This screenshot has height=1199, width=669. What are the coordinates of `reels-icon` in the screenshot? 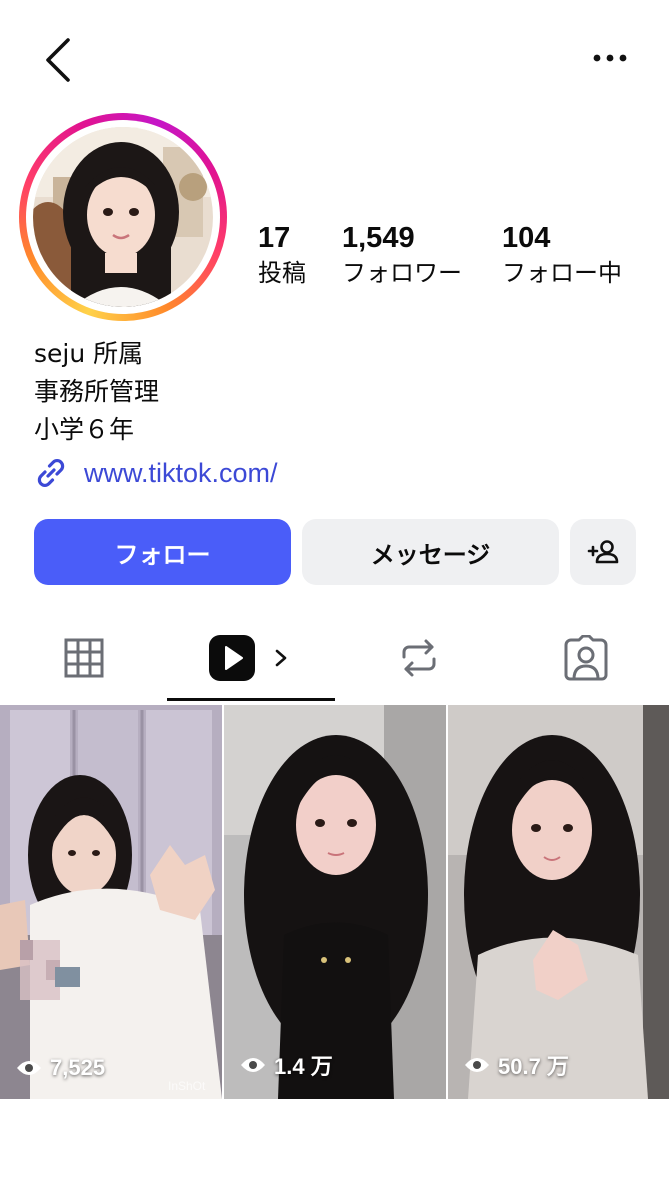 It's located at (232, 658).